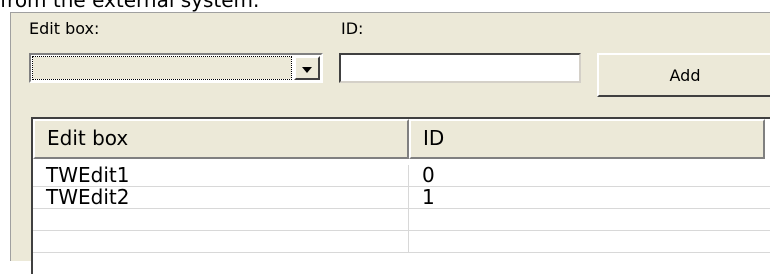 The width and height of the screenshot is (770, 274). Describe the element at coordinates (352, 28) in the screenshot. I see `id-label: ID:` at that location.